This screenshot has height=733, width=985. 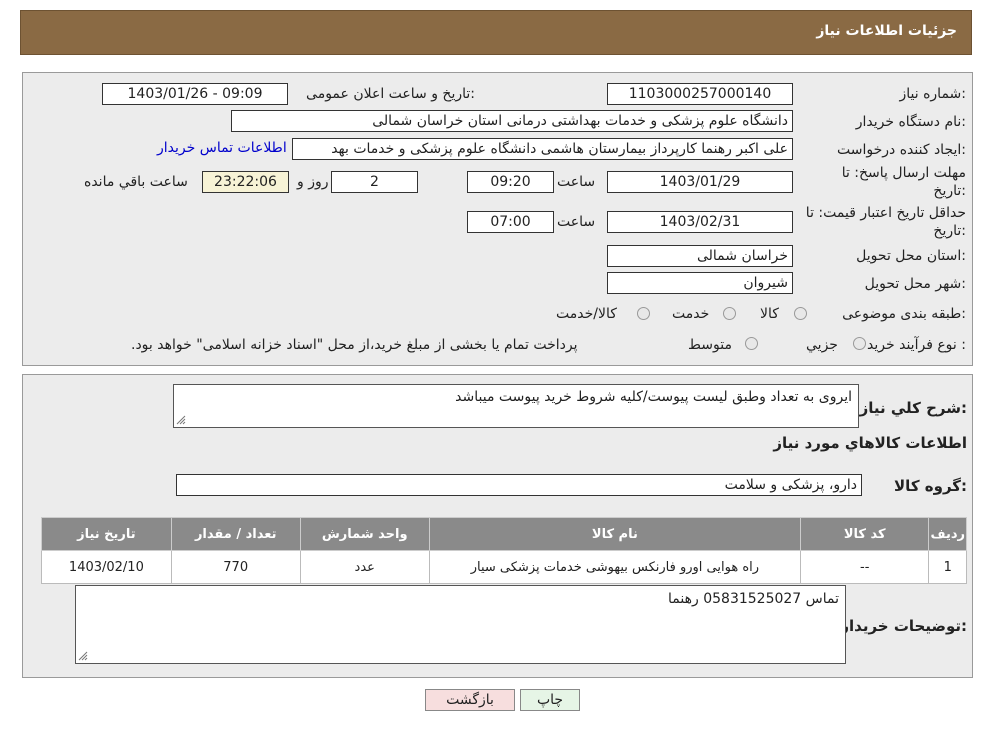 I want to click on back-button: بازگشت, so click(x=470, y=700).